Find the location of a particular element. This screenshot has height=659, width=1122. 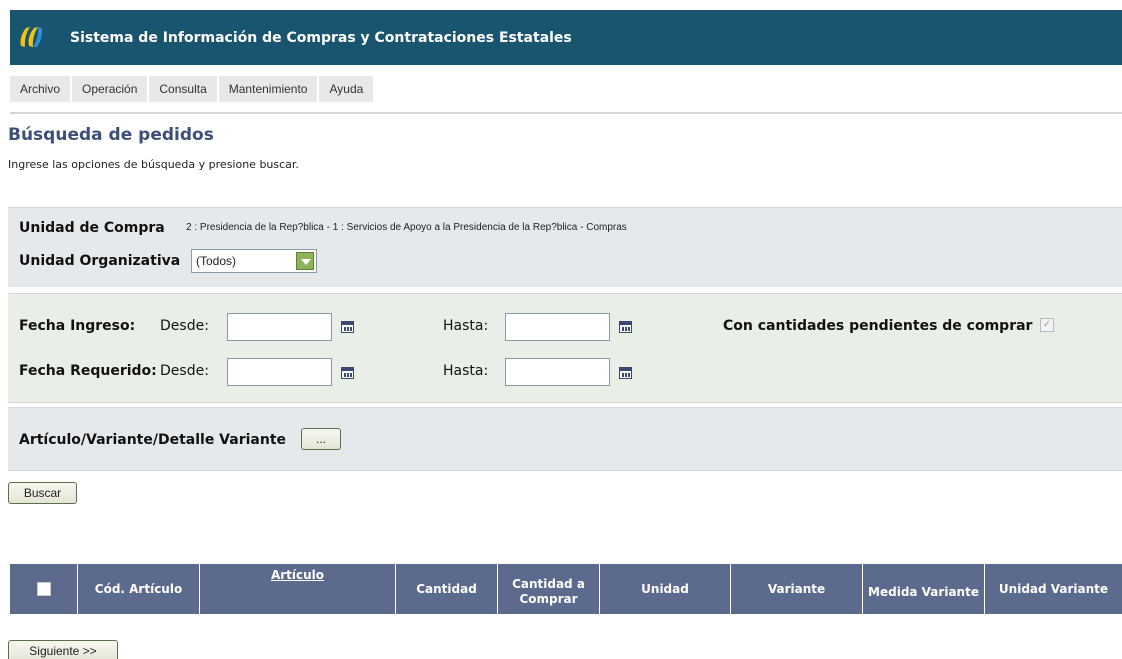

fecha-requerido-hasta-input is located at coordinates (557, 372).